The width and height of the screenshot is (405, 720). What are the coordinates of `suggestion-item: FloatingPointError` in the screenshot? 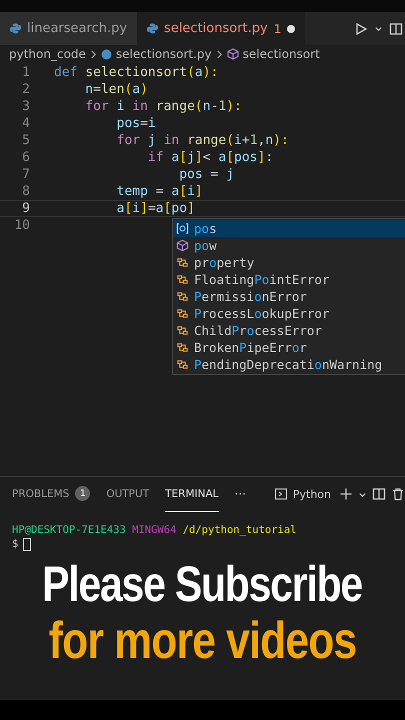 It's located at (289, 279).